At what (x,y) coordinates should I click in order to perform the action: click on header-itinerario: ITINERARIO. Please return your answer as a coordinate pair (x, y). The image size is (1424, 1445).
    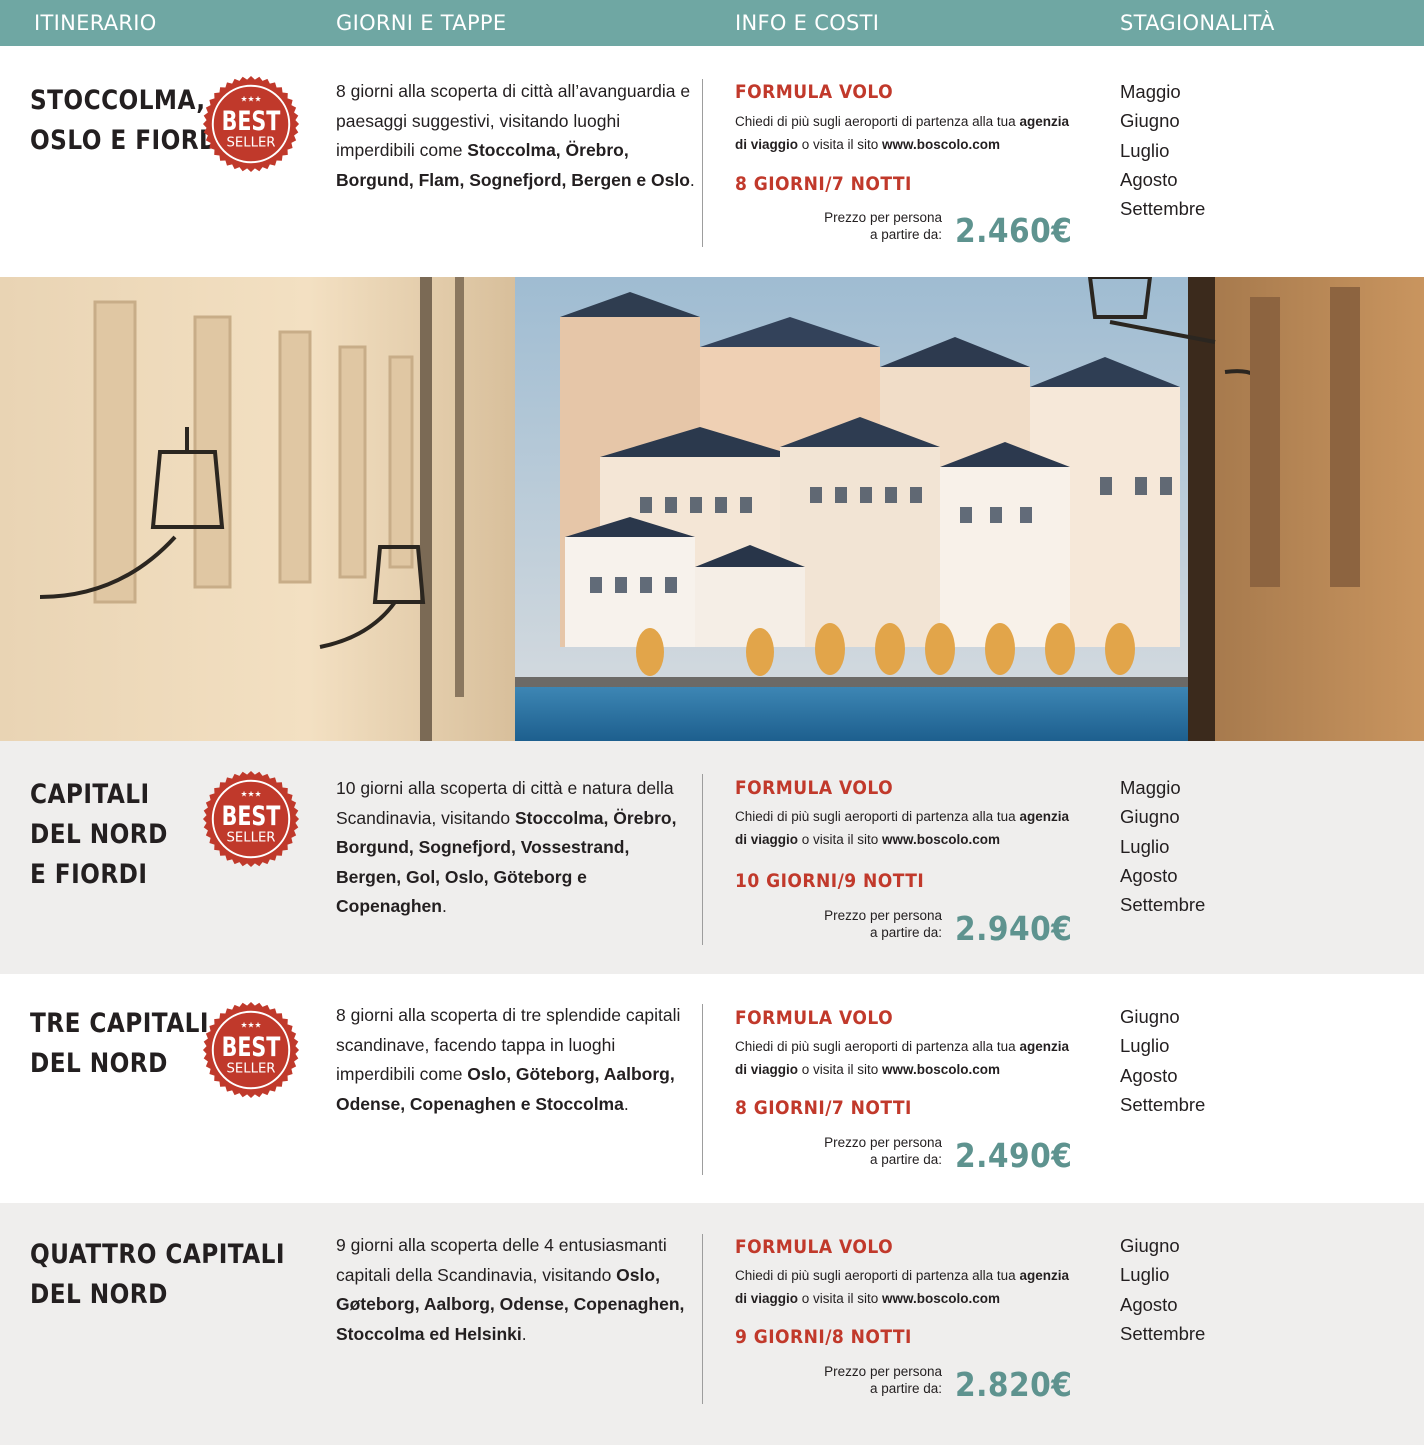
    Looking at the image, I should click on (95, 23).